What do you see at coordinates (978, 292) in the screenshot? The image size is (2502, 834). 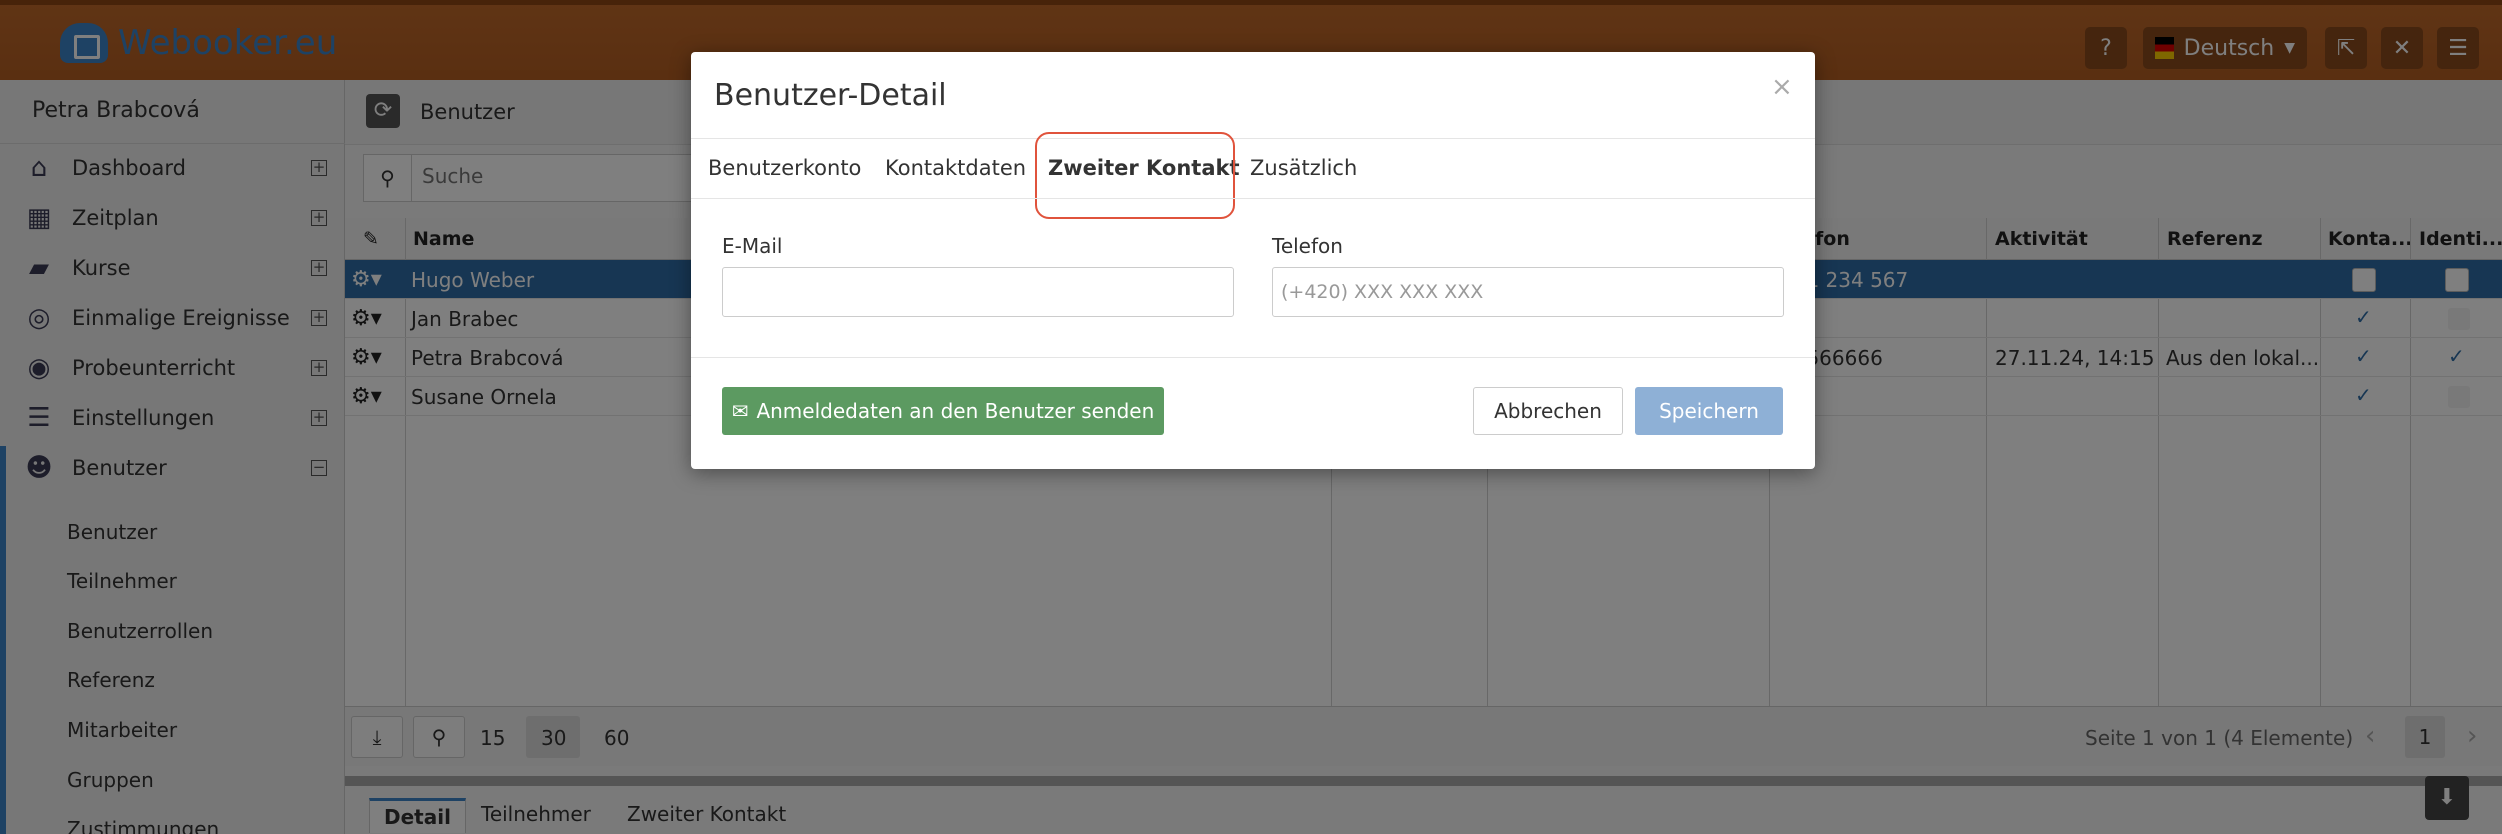 I see `email-field` at bounding box center [978, 292].